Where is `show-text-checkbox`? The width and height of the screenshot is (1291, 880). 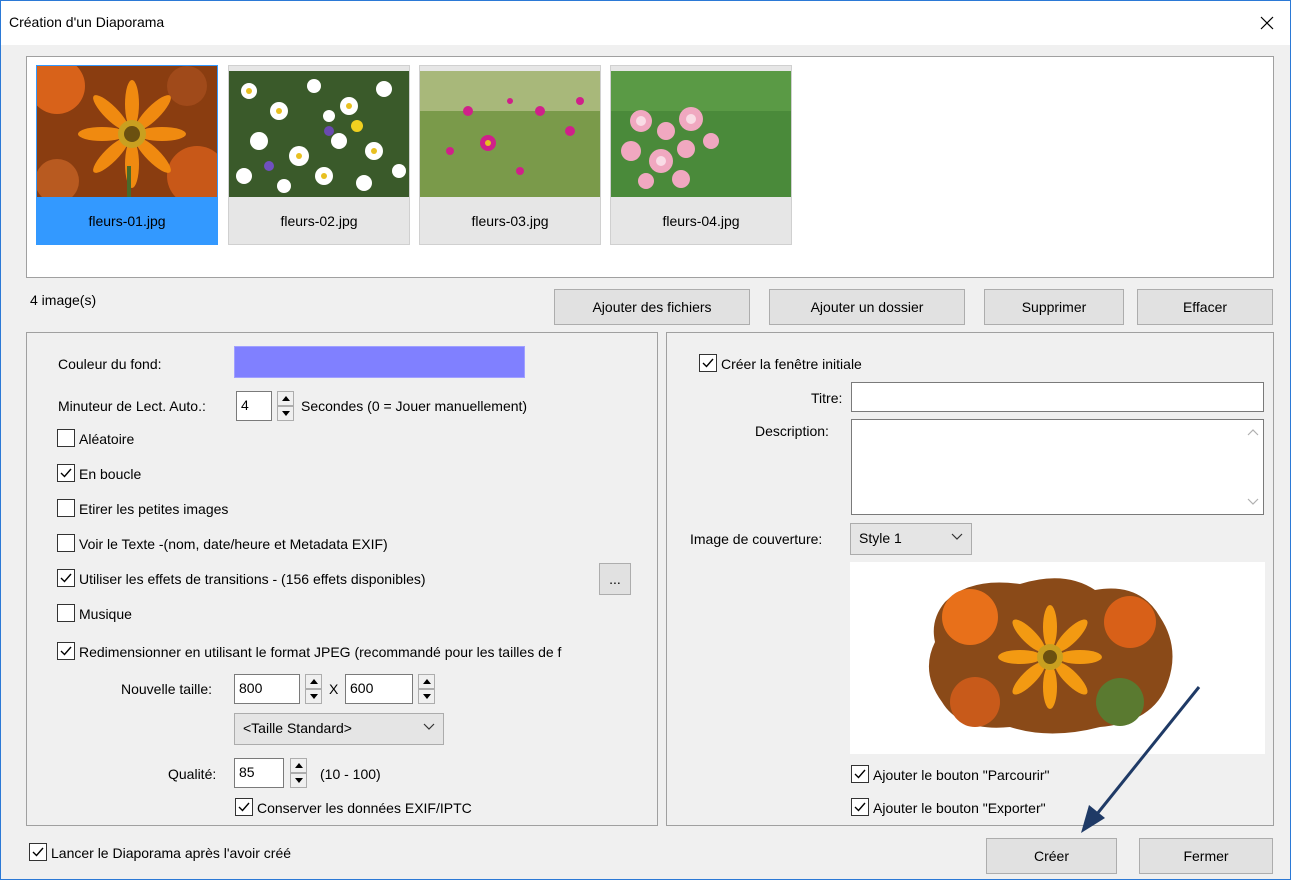 show-text-checkbox is located at coordinates (66, 543).